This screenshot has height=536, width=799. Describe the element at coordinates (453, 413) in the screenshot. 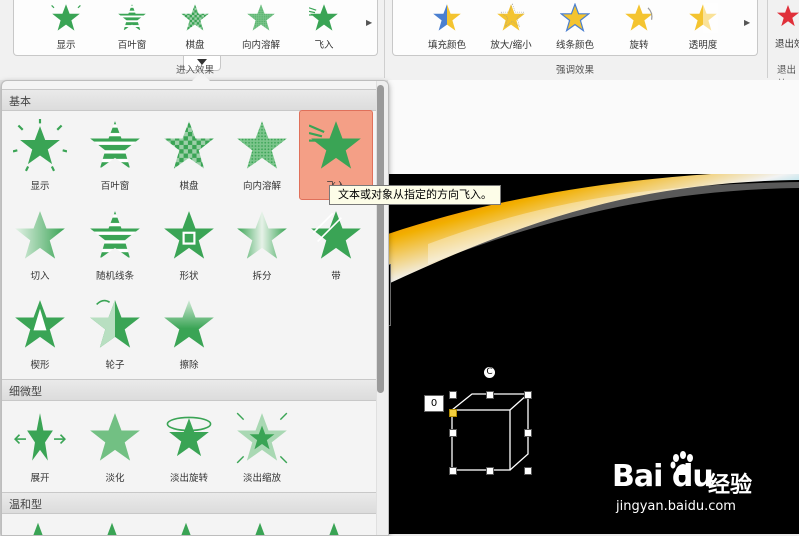

I see `adjust-handle` at that location.